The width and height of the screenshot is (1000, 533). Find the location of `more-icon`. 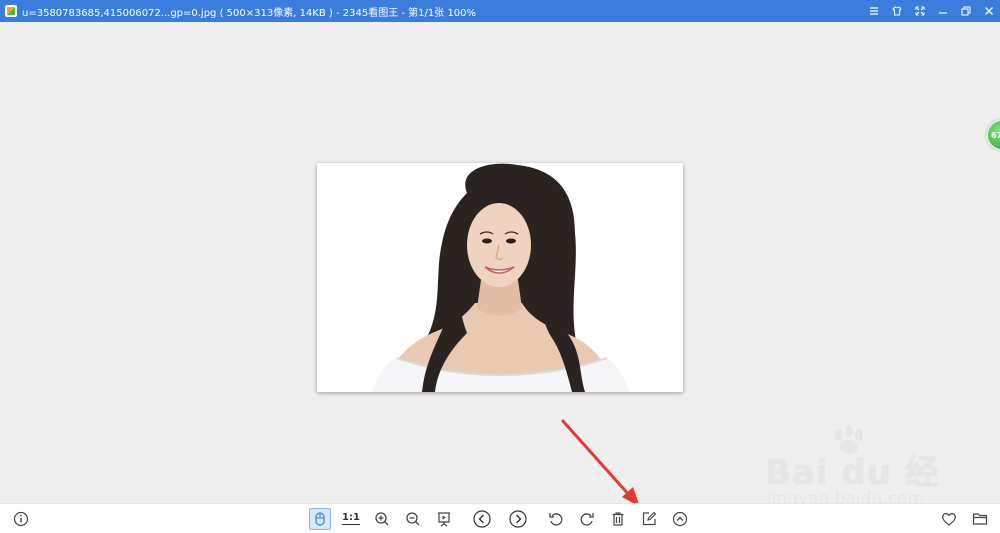

more-icon is located at coordinates (680, 519).